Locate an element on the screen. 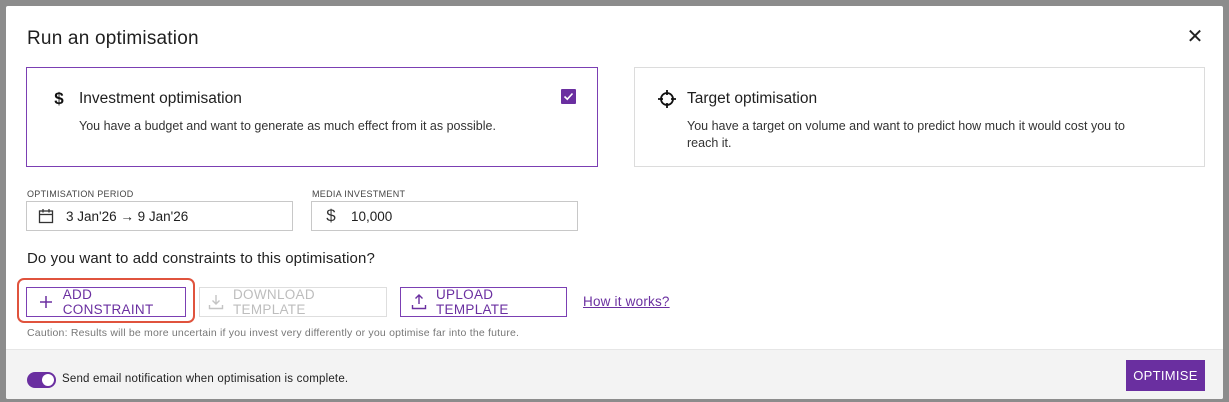 The width and height of the screenshot is (1229, 402). investment-field: $ 10,000 is located at coordinates (444, 216).